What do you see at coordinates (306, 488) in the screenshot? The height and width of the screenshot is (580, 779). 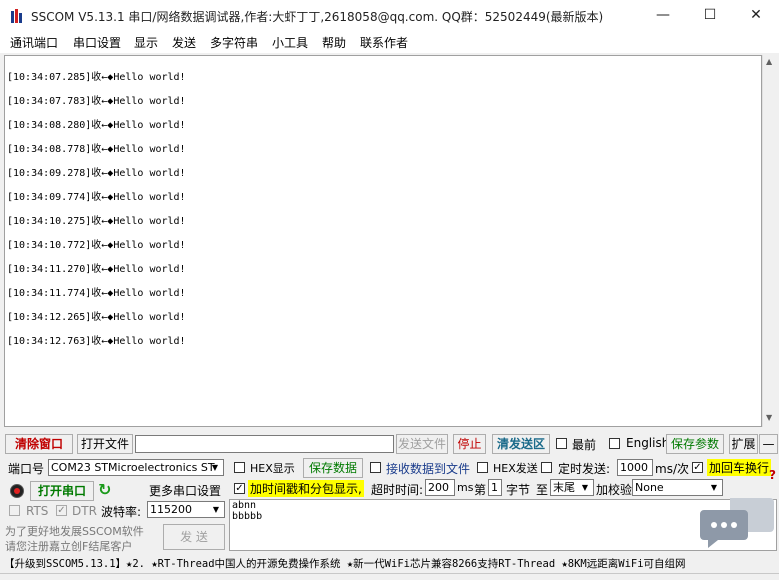 I see `timestamp-label: 加时间戳和分包显示,` at bounding box center [306, 488].